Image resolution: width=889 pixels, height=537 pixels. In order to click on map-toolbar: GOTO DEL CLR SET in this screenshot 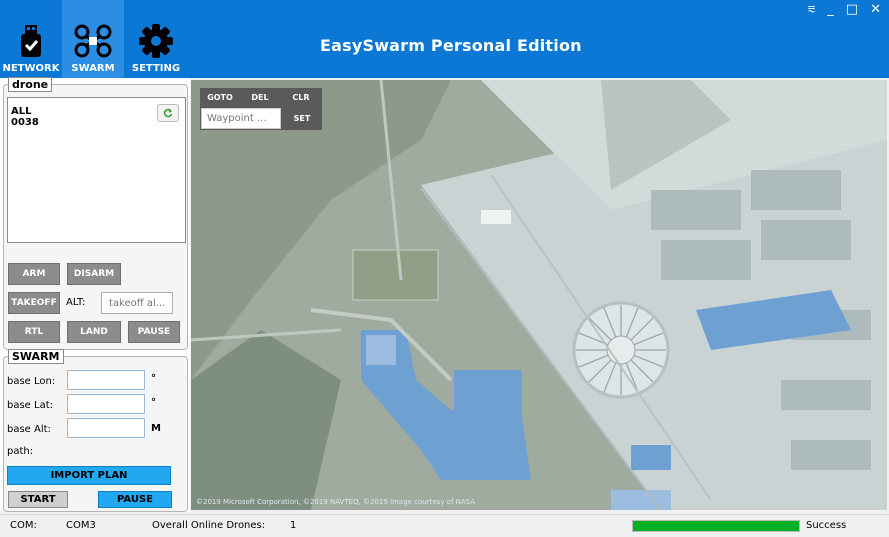, I will do `click(261, 109)`.